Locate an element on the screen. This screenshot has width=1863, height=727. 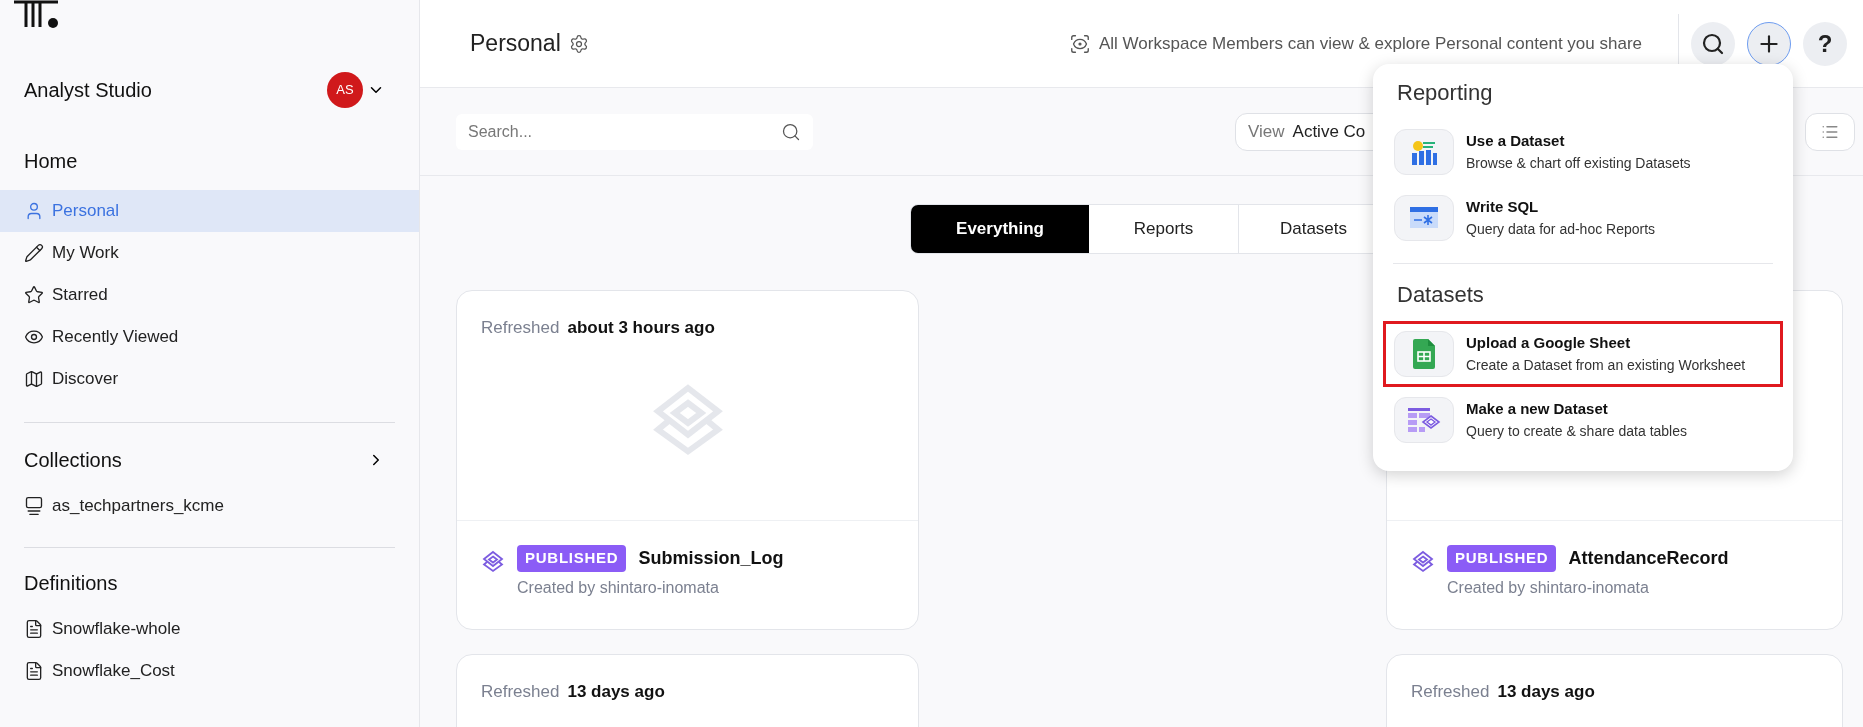
page-title: Personal is located at coordinates (515, 44).